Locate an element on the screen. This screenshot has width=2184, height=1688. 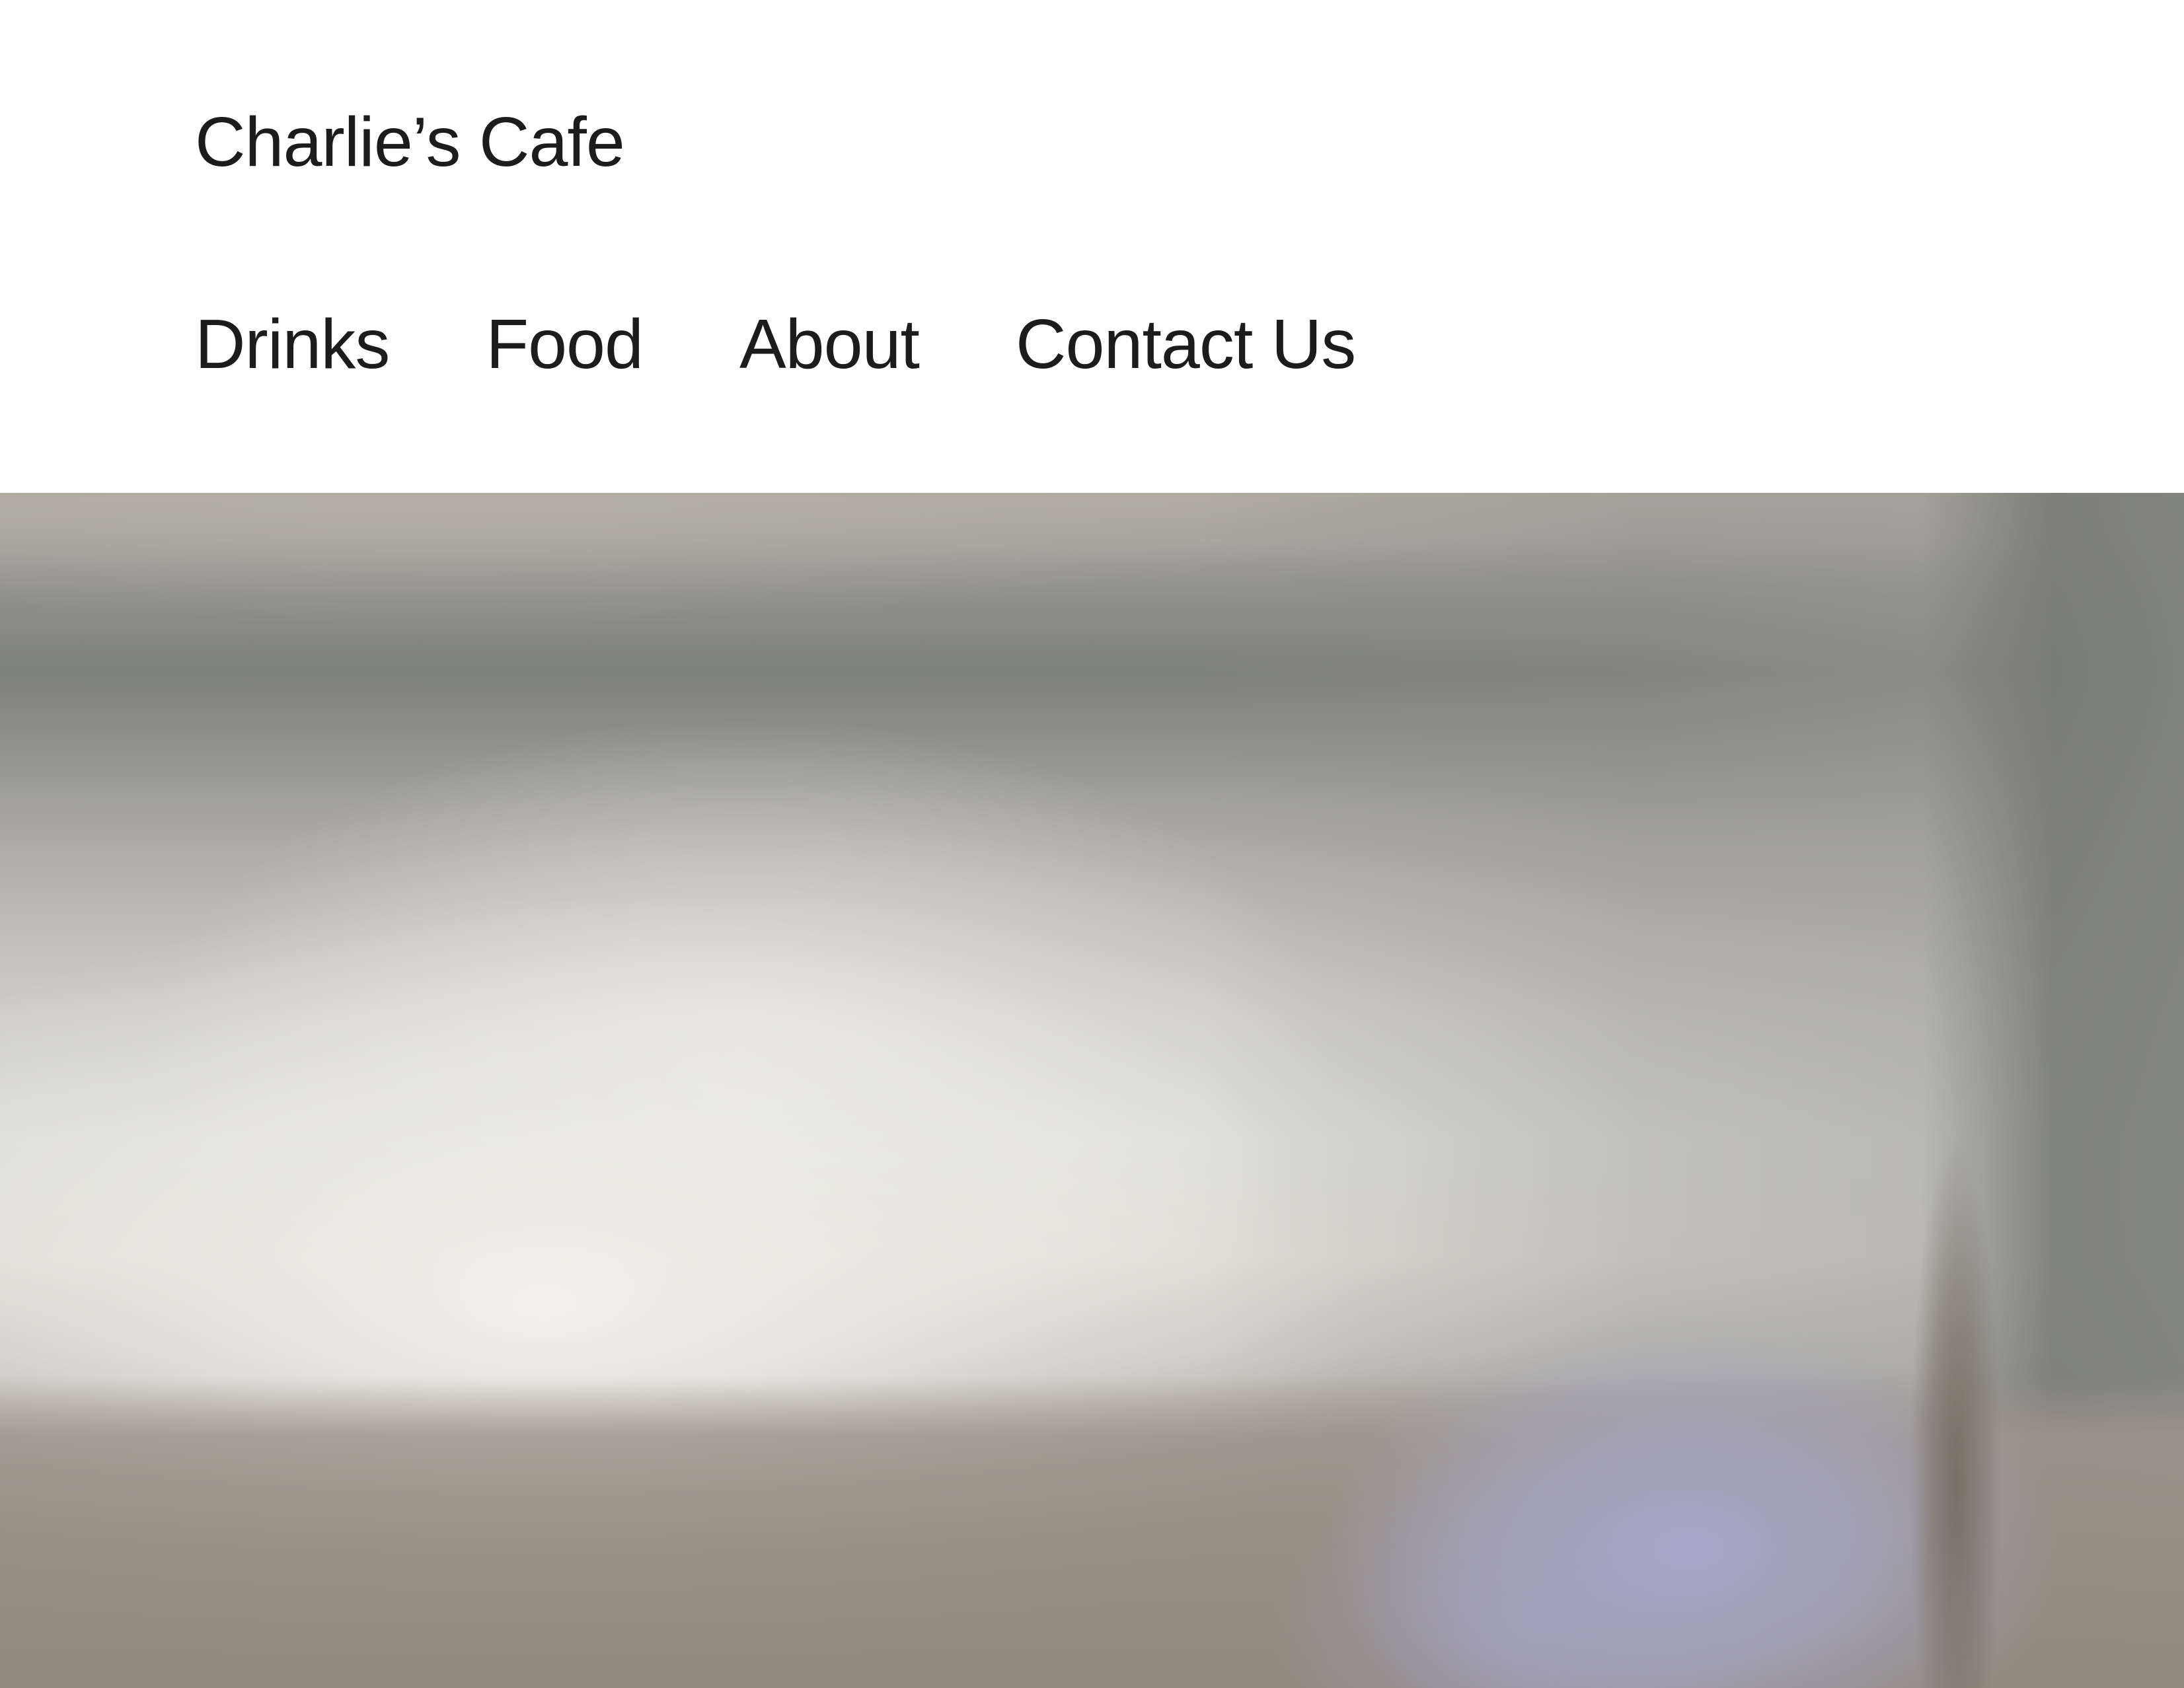
main-navigation: Drinks Food About Contact Us is located at coordinates (775, 344).